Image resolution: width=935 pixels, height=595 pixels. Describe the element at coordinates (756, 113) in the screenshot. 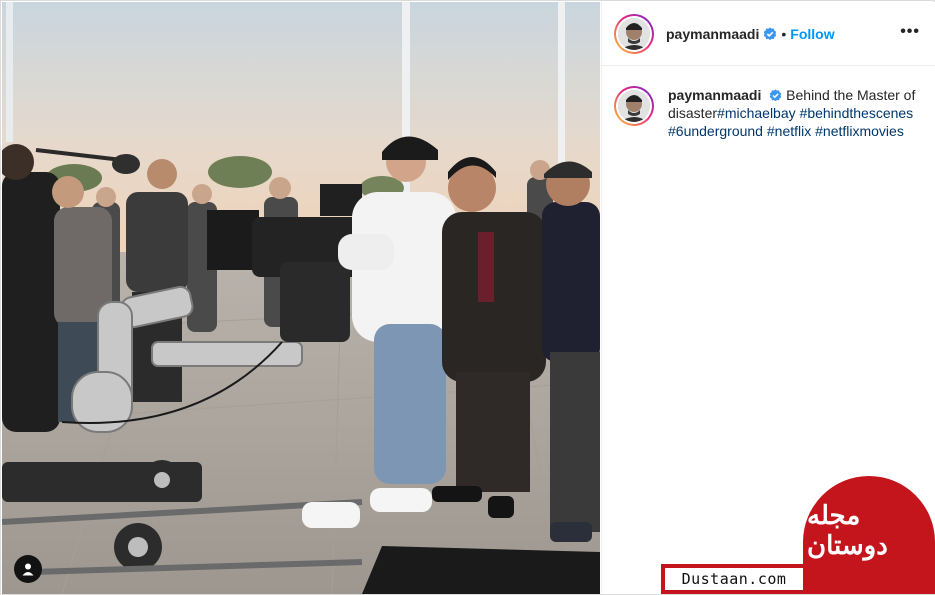

I see `hashtag-link: #michaelbay` at that location.